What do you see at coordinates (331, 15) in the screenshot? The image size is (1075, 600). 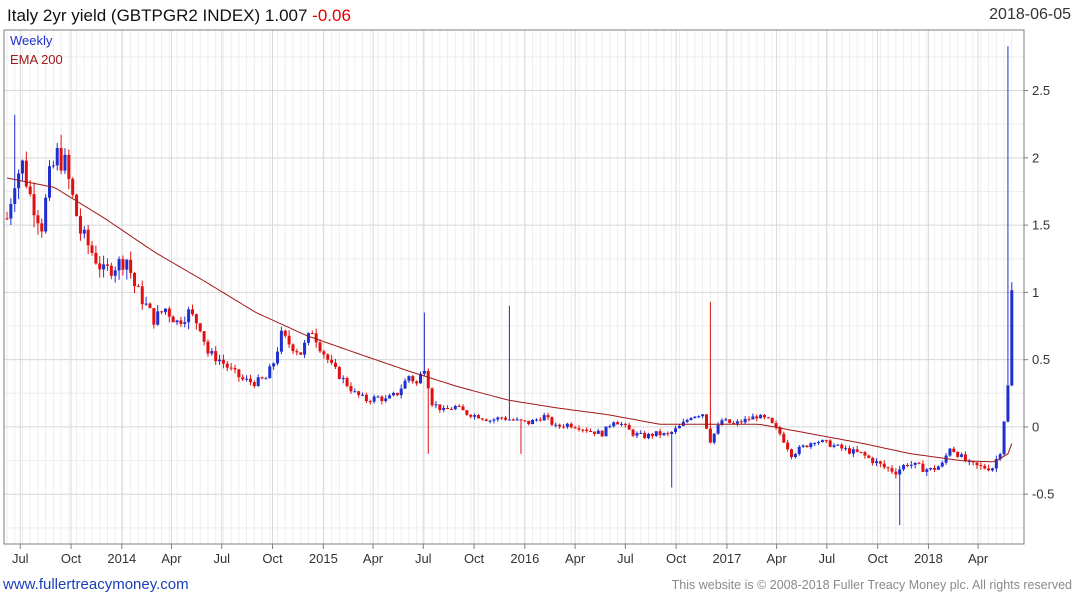 I see `price-change: -0.06` at bounding box center [331, 15].